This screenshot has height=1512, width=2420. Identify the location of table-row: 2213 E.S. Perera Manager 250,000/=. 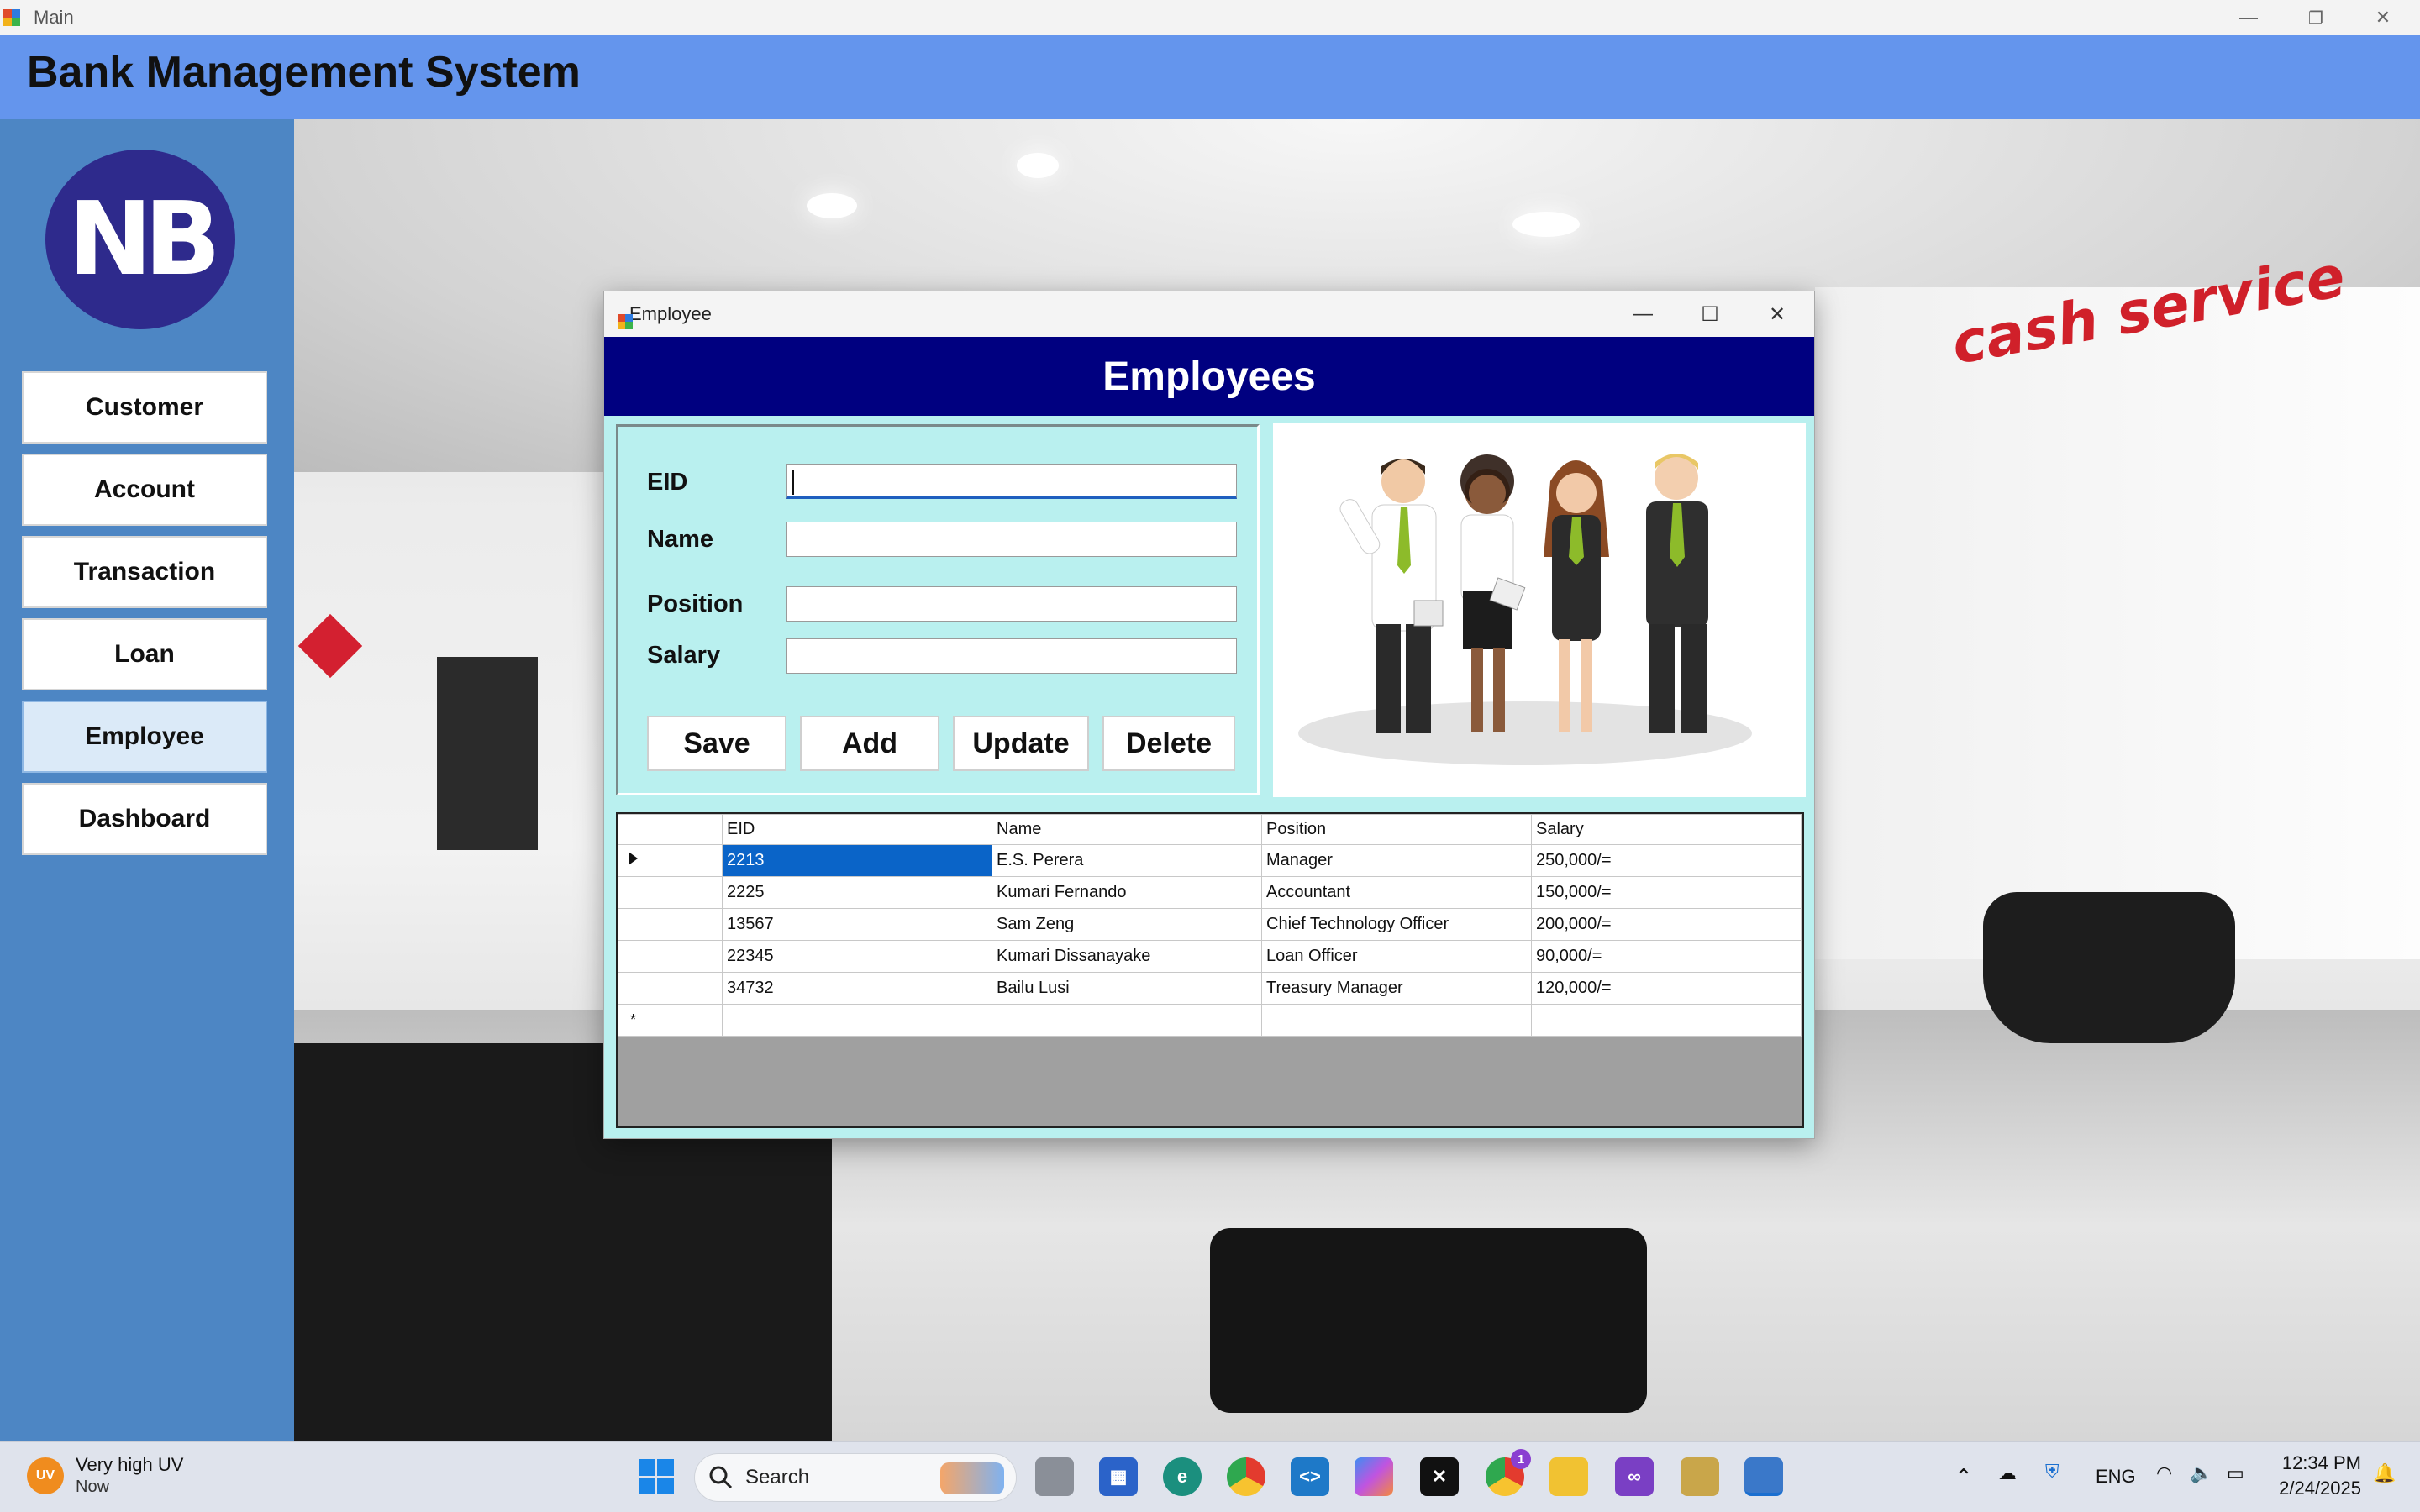
(1210, 860).